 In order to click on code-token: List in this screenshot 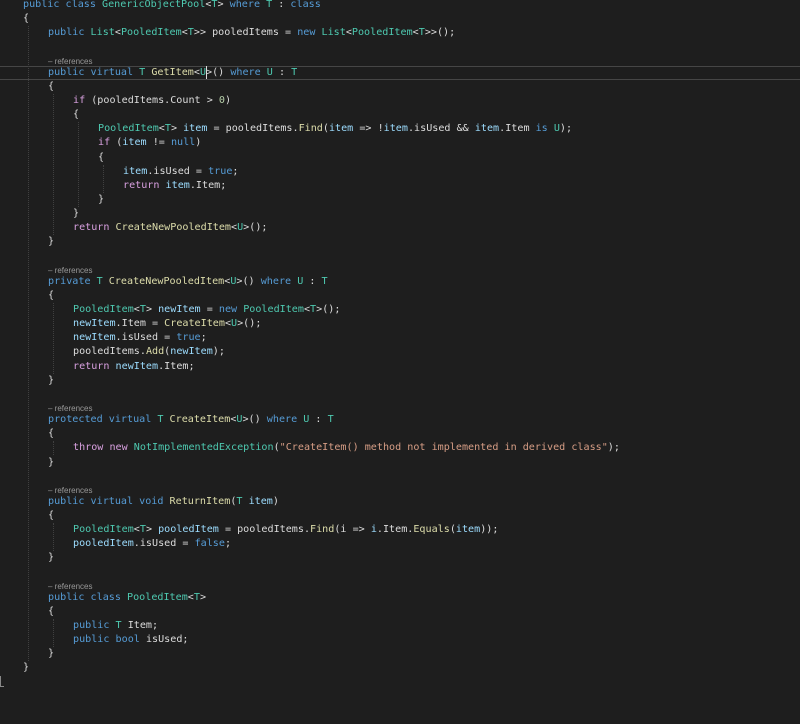, I will do `click(102, 33)`.